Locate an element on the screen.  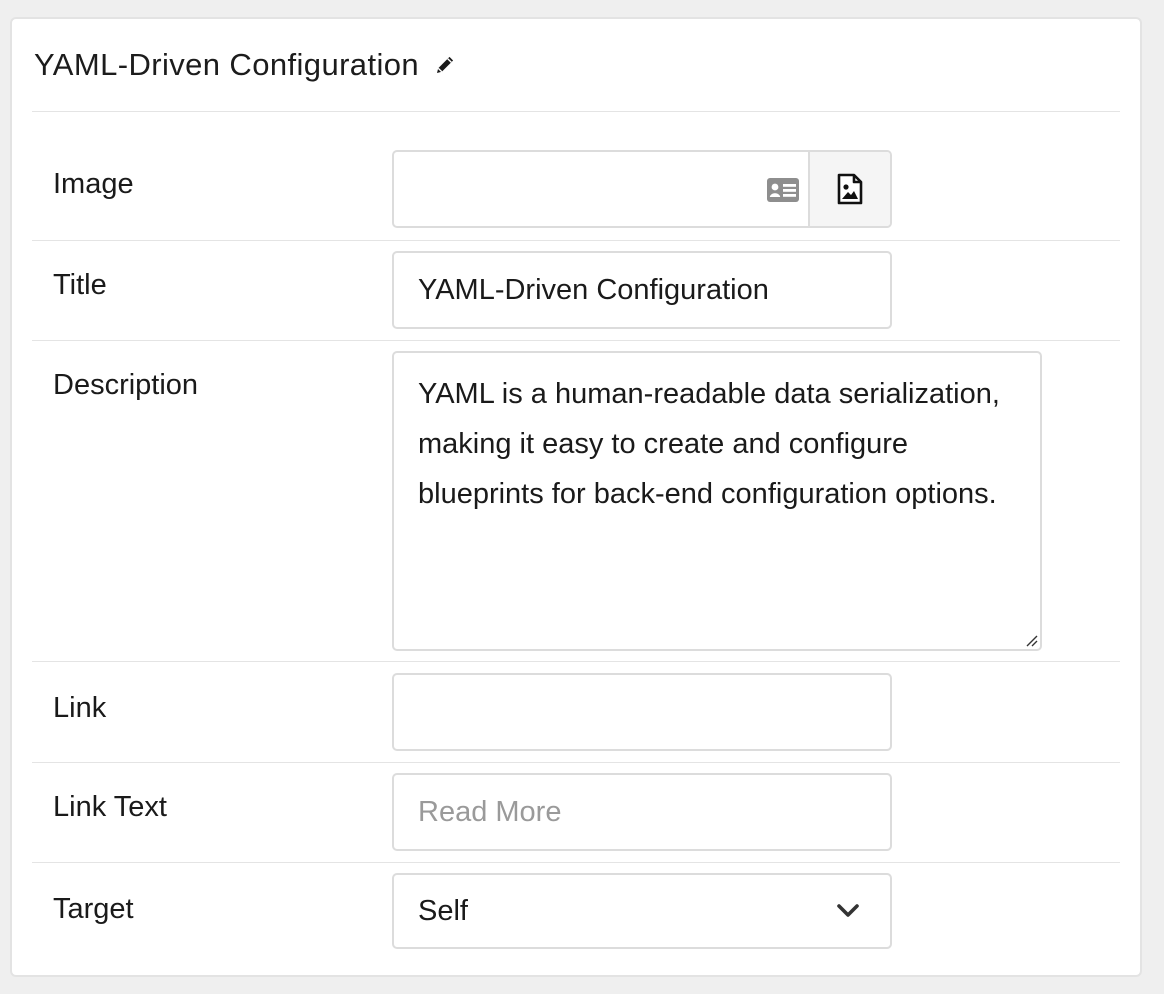
pencil-icon is located at coordinates (445, 65).